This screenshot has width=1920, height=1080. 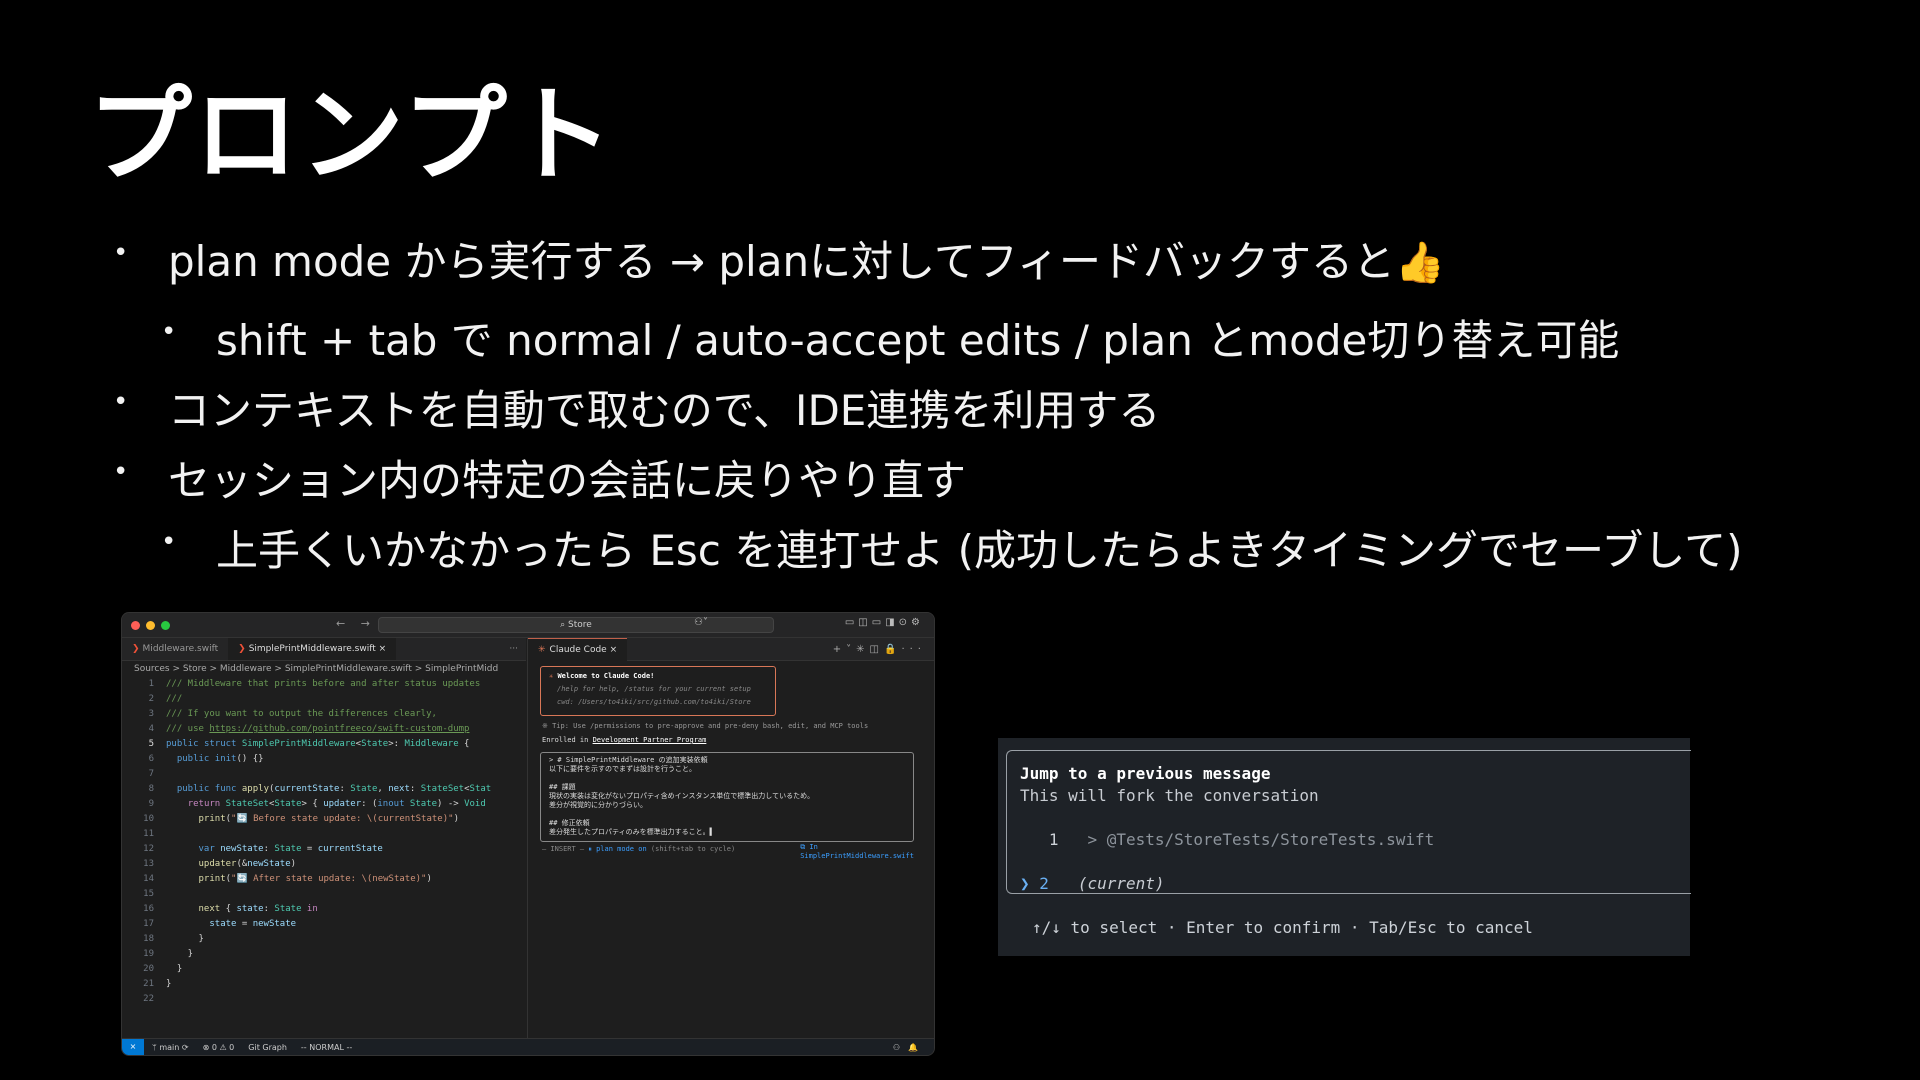 What do you see at coordinates (312, 649) in the screenshot?
I see `tab-simpleprintmiddleware: ❯ SimplePrintMiddleware.swift ×` at bounding box center [312, 649].